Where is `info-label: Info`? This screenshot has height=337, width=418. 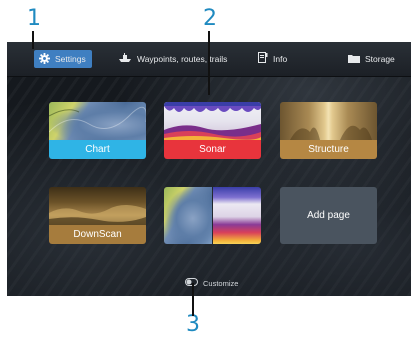 info-label: Info is located at coordinates (280, 59).